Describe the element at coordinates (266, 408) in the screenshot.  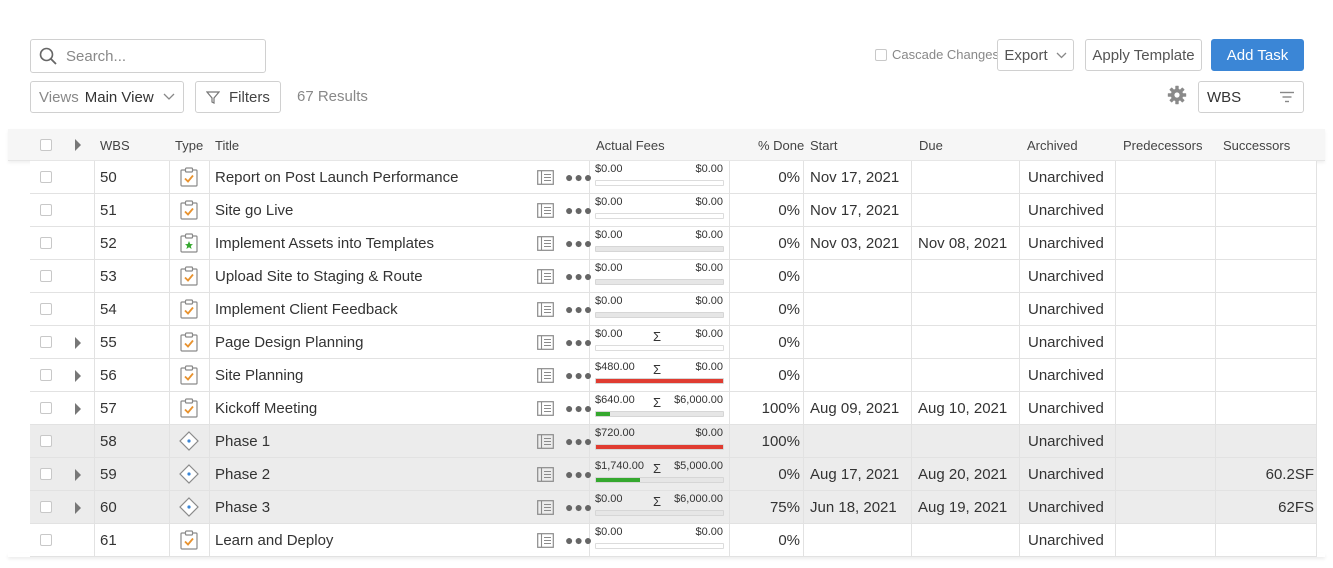
I see `title-cell: Kickoff Meeting` at that location.